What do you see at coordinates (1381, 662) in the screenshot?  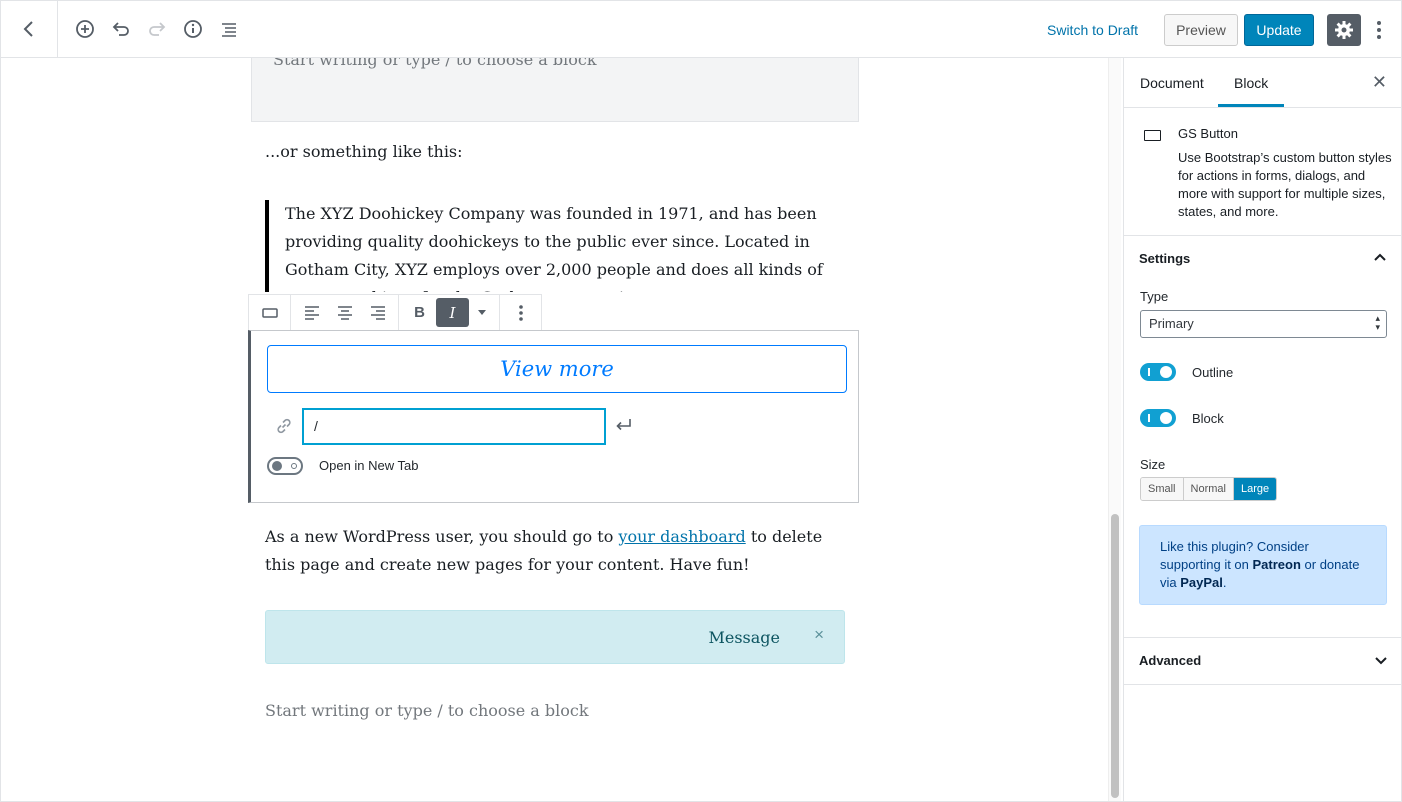 I see `chevron-down-icon` at bounding box center [1381, 662].